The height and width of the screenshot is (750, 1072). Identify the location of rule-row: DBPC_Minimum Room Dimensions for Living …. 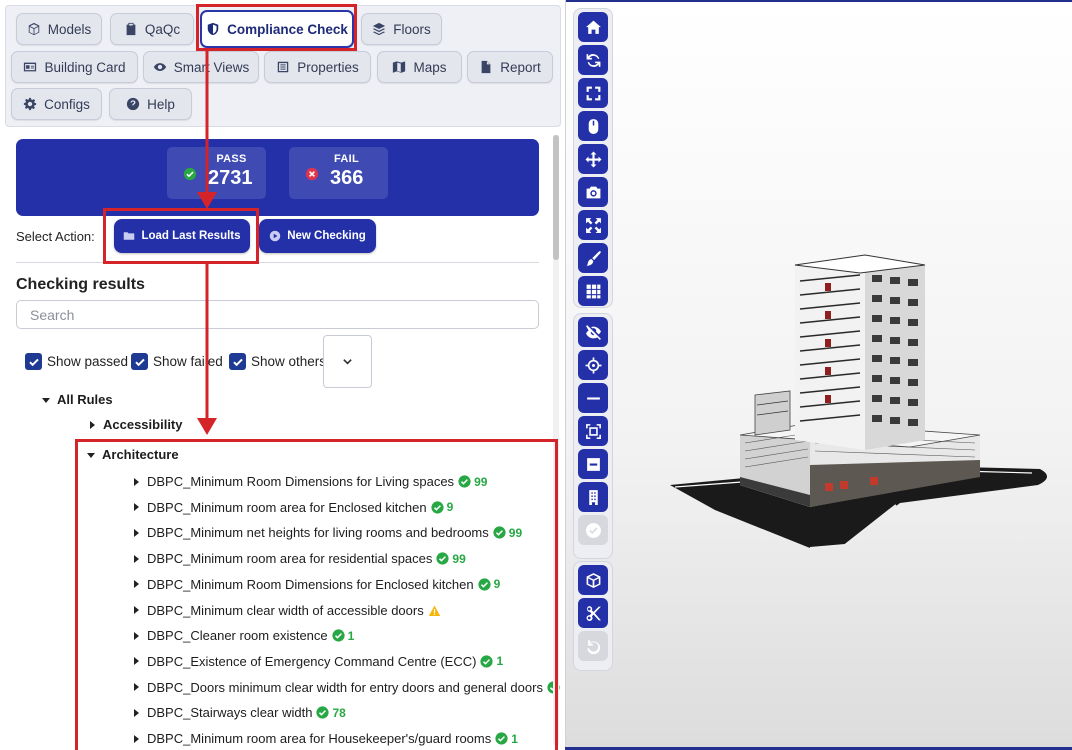
(309, 481).